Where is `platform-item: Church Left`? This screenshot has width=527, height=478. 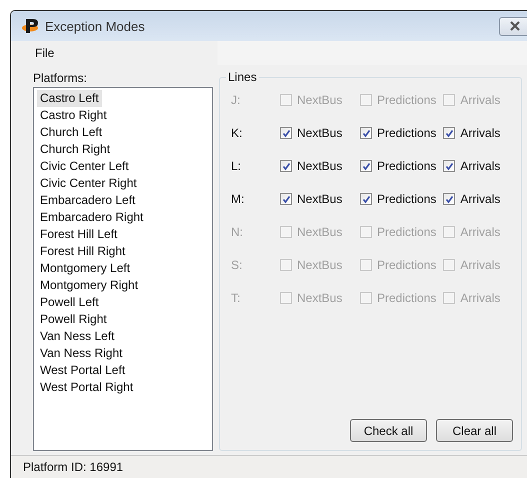
platform-item: Church Left is located at coordinates (71, 132).